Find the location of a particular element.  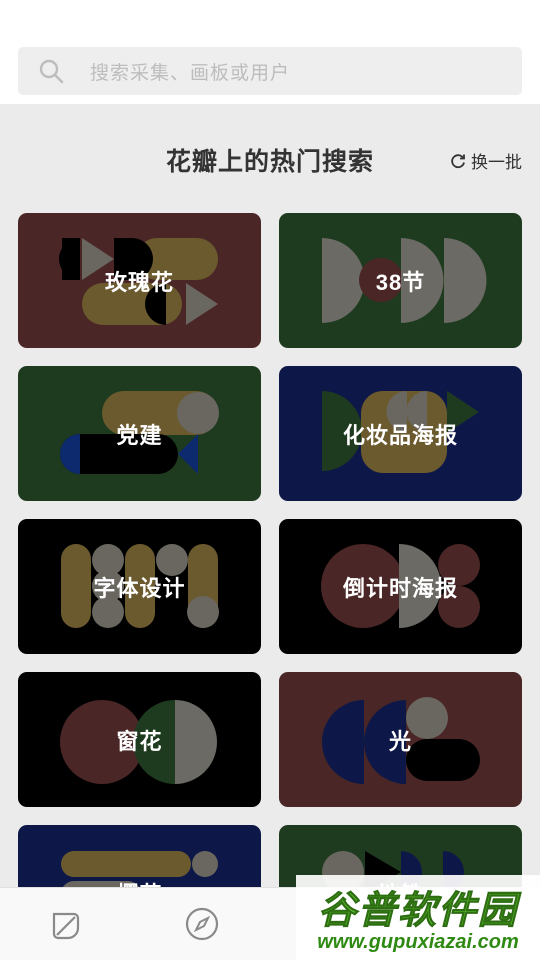

hot-search-card: 玫瑰花 is located at coordinates (139, 280).